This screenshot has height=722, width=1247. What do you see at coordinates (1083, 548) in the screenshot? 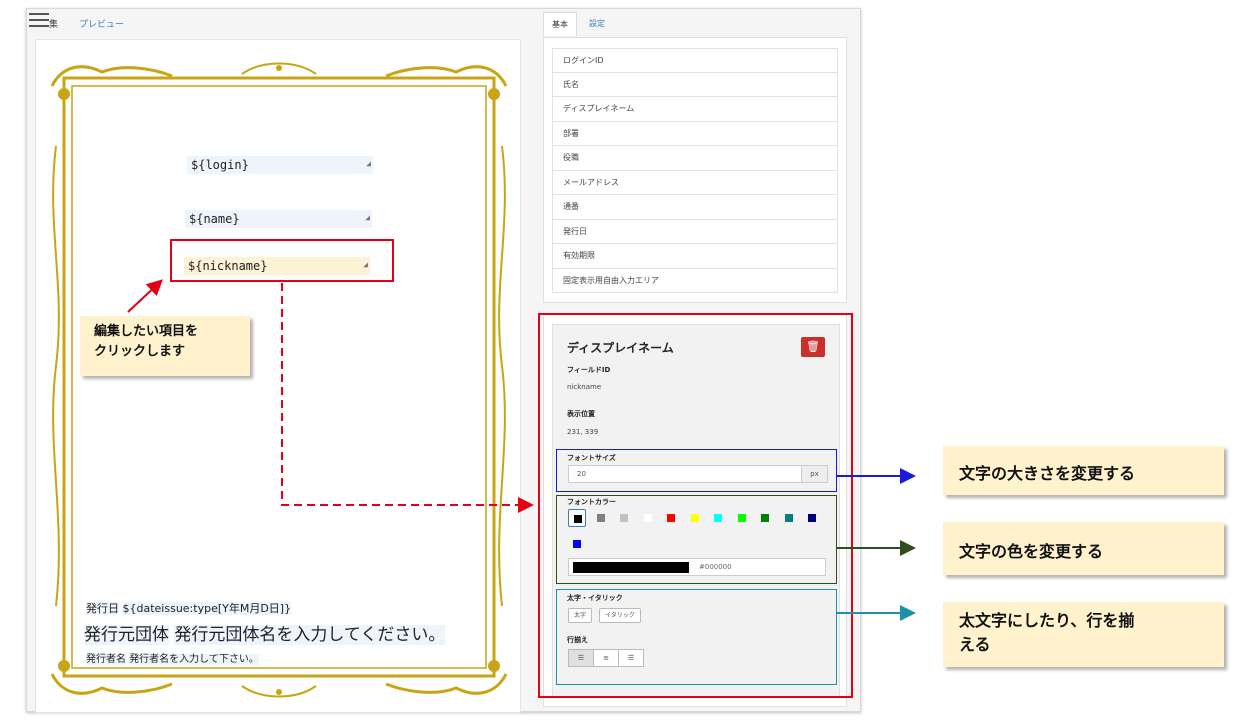
I see `callout-font-color: 文字の色を変更する` at bounding box center [1083, 548].